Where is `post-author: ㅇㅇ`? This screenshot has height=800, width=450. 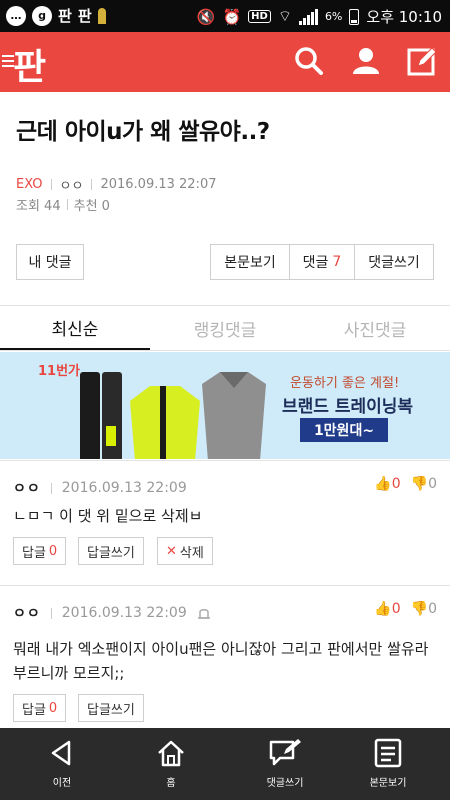
post-author: ㅇㅇ is located at coordinates (71, 186).